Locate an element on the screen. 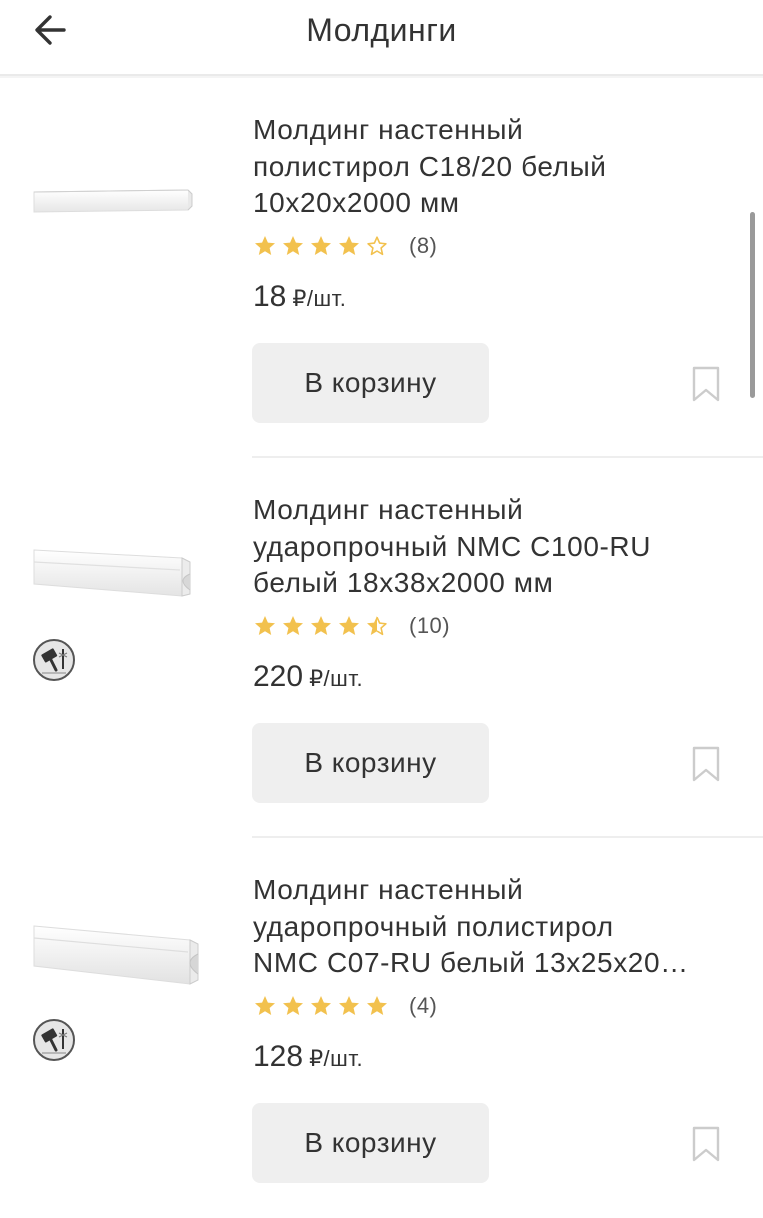 This screenshot has width=763, height=1218. review-count: (4) is located at coordinates (423, 1006).